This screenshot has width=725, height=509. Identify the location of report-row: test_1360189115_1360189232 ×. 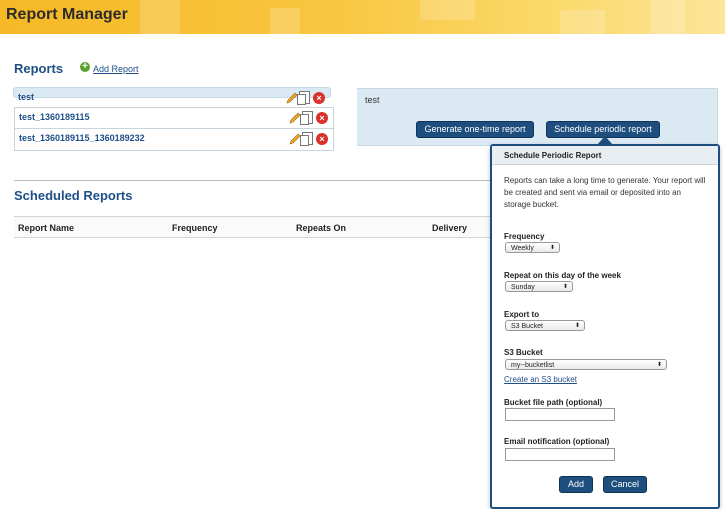
(174, 139).